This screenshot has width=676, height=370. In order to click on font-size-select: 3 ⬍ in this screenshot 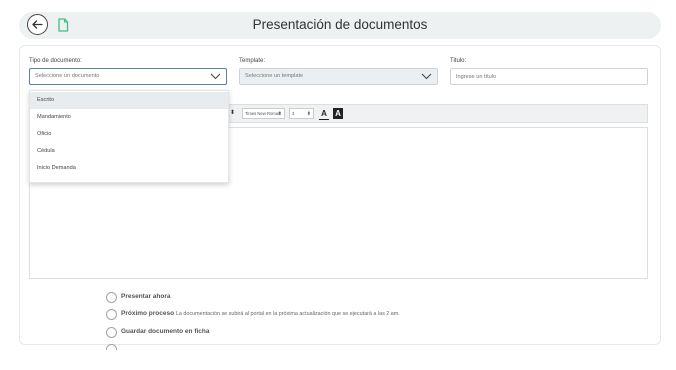, I will do `click(301, 113)`.